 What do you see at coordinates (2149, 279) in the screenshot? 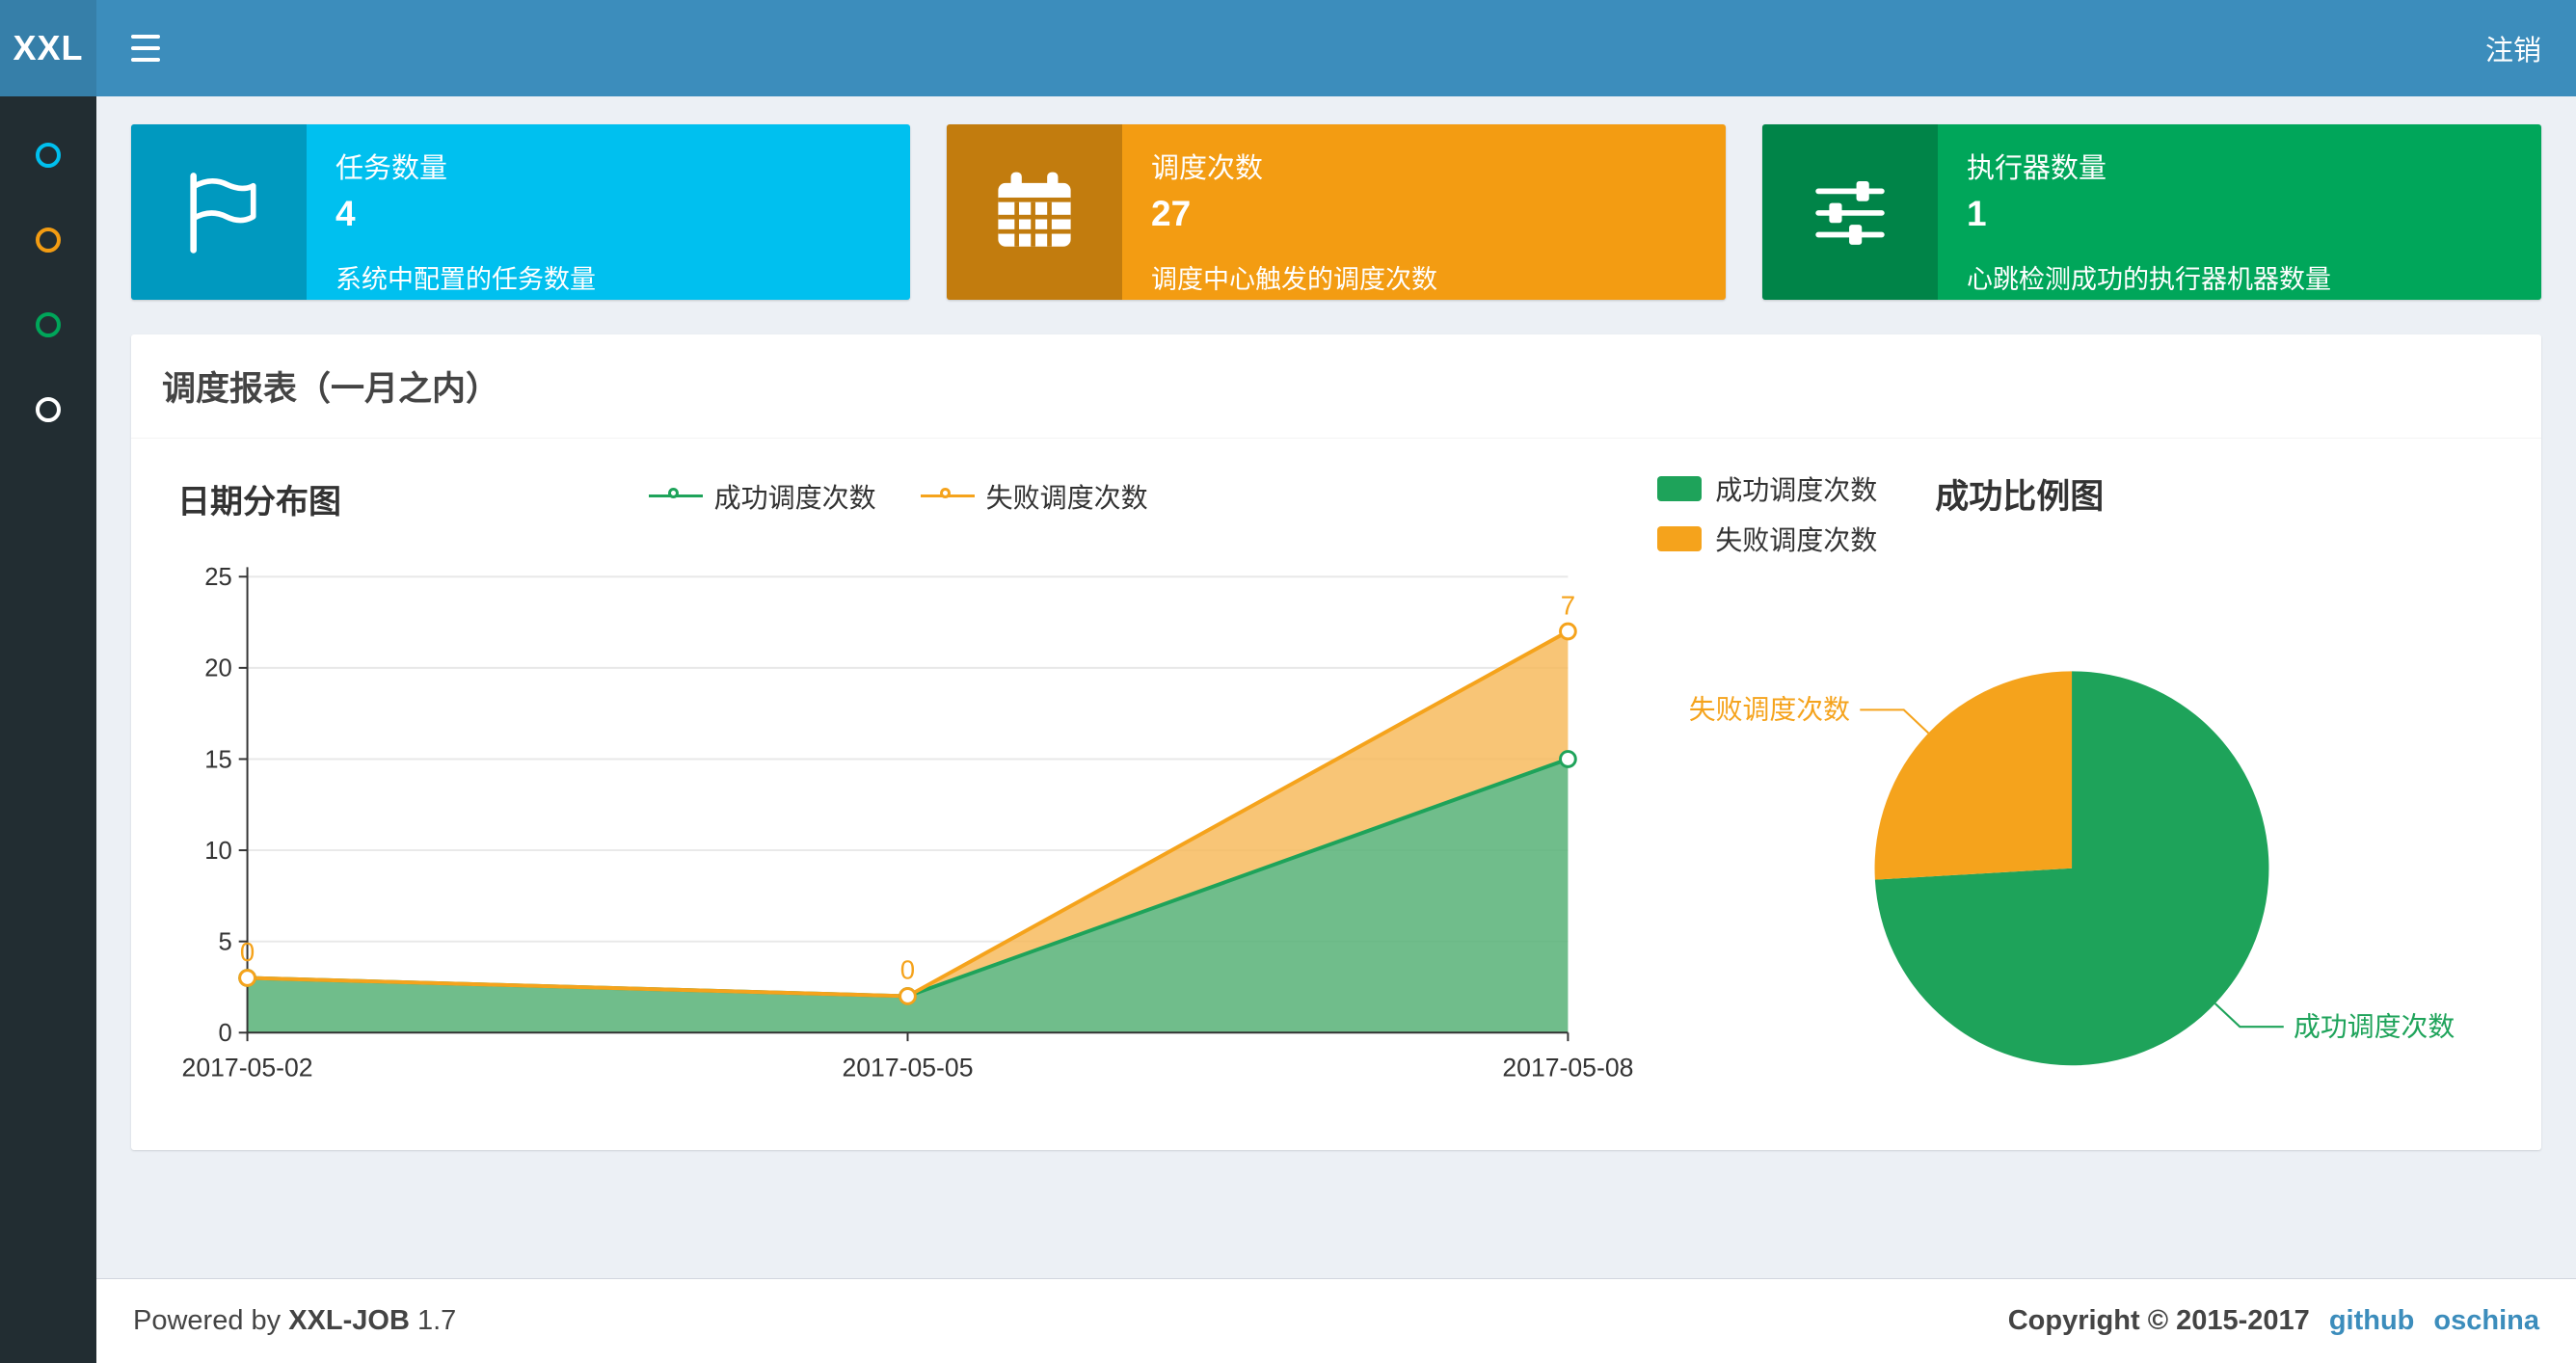
I see `info-box-description: 心跳检测成功的执行器机器数量` at bounding box center [2149, 279].